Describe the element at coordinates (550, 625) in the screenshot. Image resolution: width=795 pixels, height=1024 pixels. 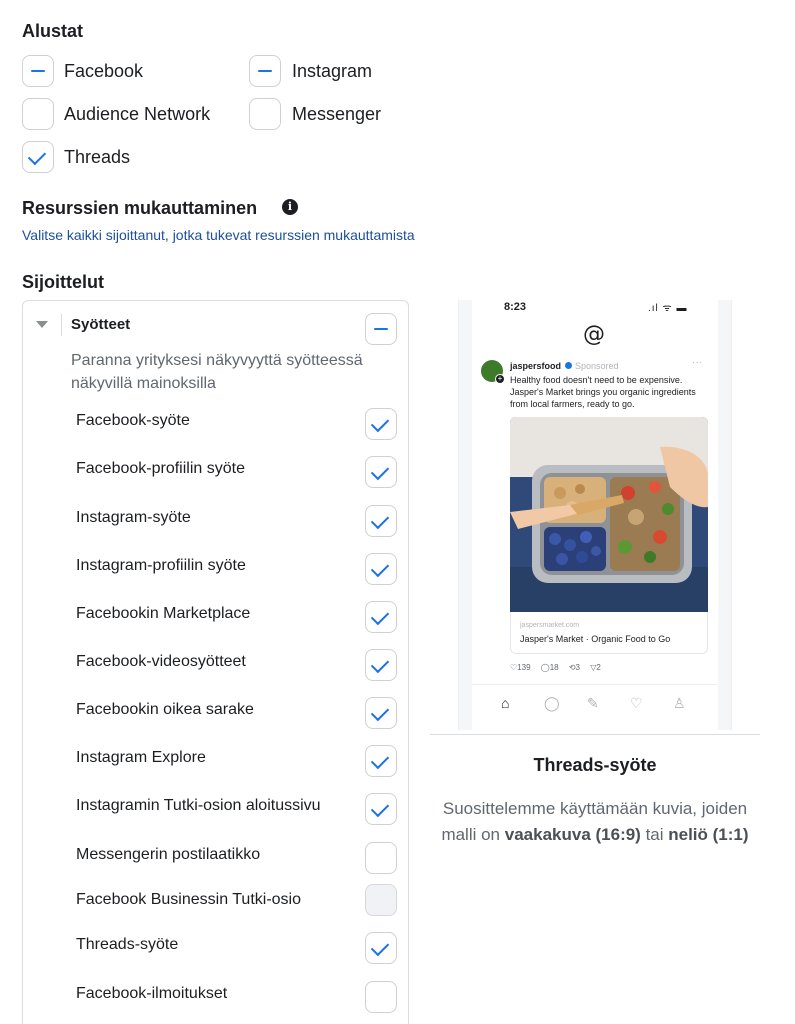
I see `link-domain: jaspersmarket.com` at that location.